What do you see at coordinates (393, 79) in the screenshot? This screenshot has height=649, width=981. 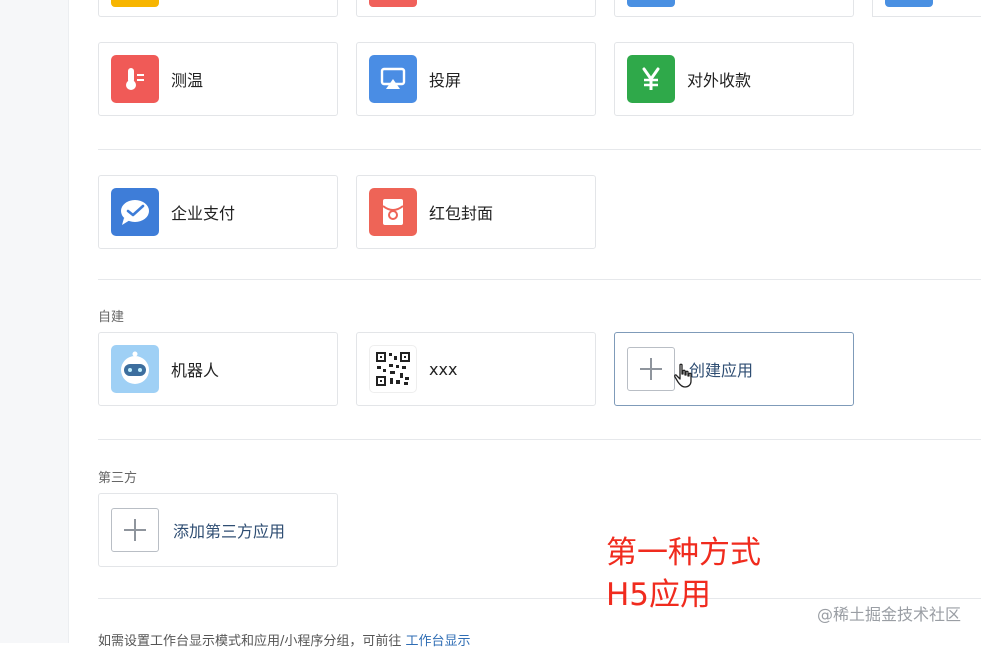 I see `screen-cast-icon` at bounding box center [393, 79].